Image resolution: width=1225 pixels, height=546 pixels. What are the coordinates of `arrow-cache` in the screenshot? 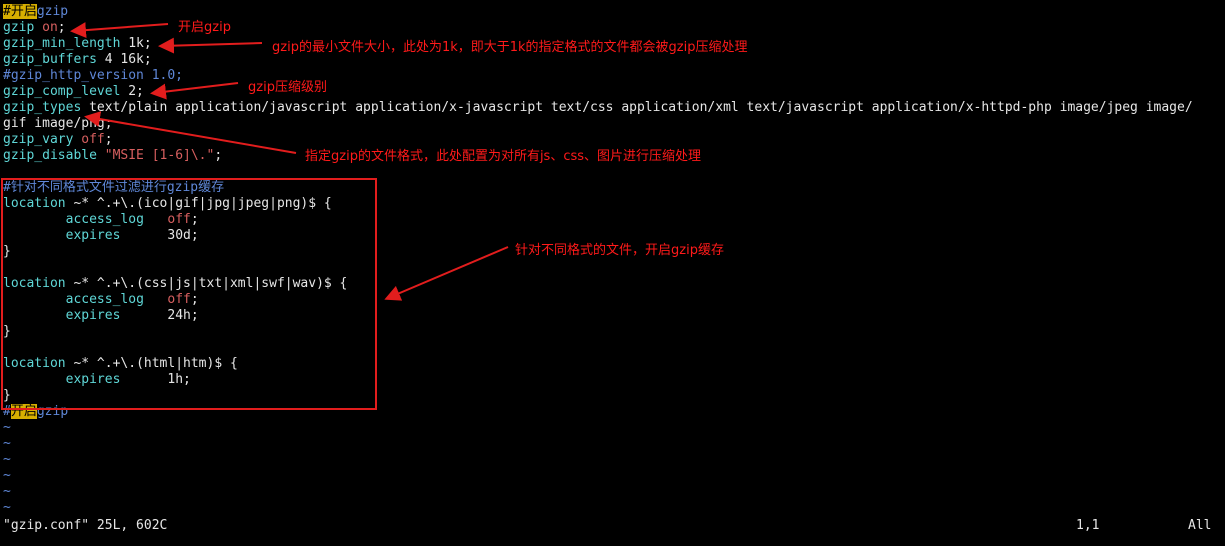 It's located at (446, 273).